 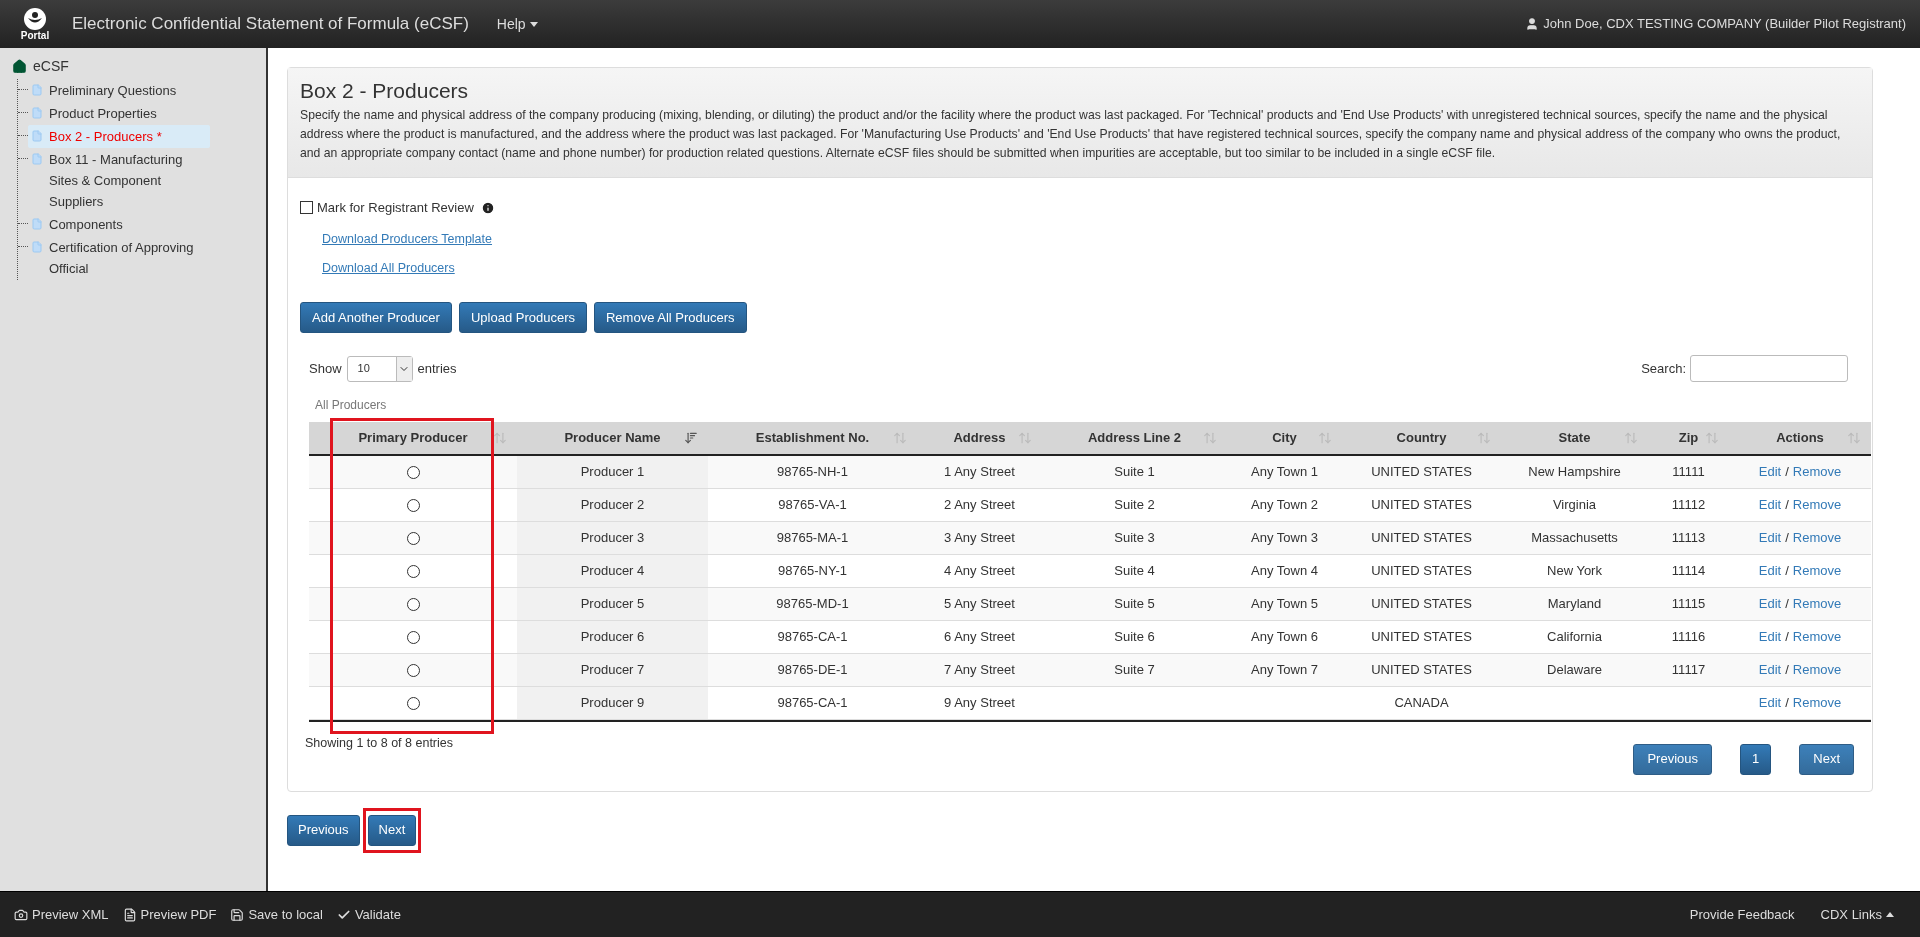 What do you see at coordinates (1421, 438) in the screenshot?
I see `column-header: Country` at bounding box center [1421, 438].